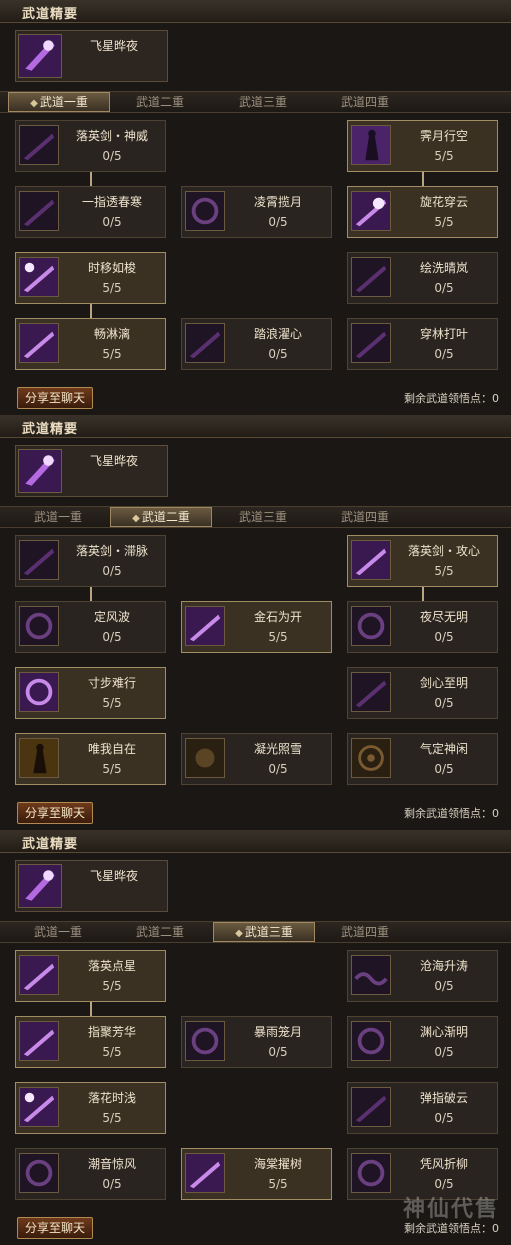 The height and width of the screenshot is (1245, 511). Describe the element at coordinates (256, 212) in the screenshot. I see `skill-card: 凌霄揽月 0/5` at that location.